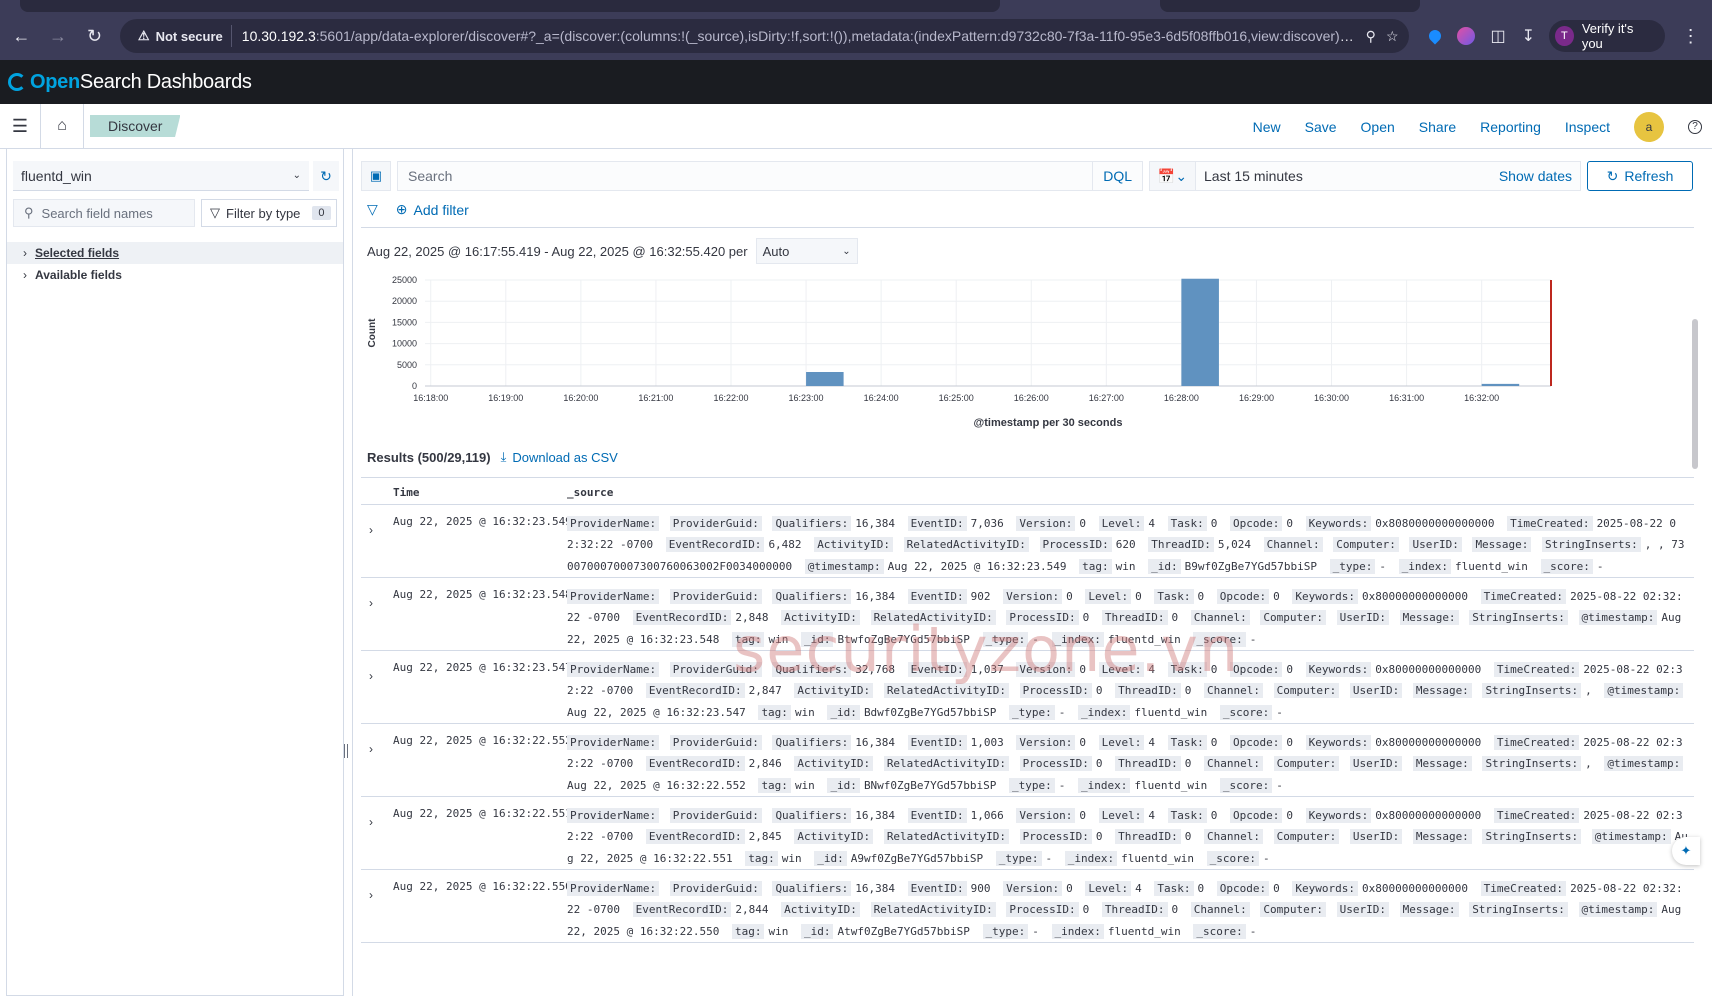 This screenshot has height=996, width=1712. What do you see at coordinates (1091, 858) in the screenshot?
I see `field-key: _index:` at bounding box center [1091, 858].